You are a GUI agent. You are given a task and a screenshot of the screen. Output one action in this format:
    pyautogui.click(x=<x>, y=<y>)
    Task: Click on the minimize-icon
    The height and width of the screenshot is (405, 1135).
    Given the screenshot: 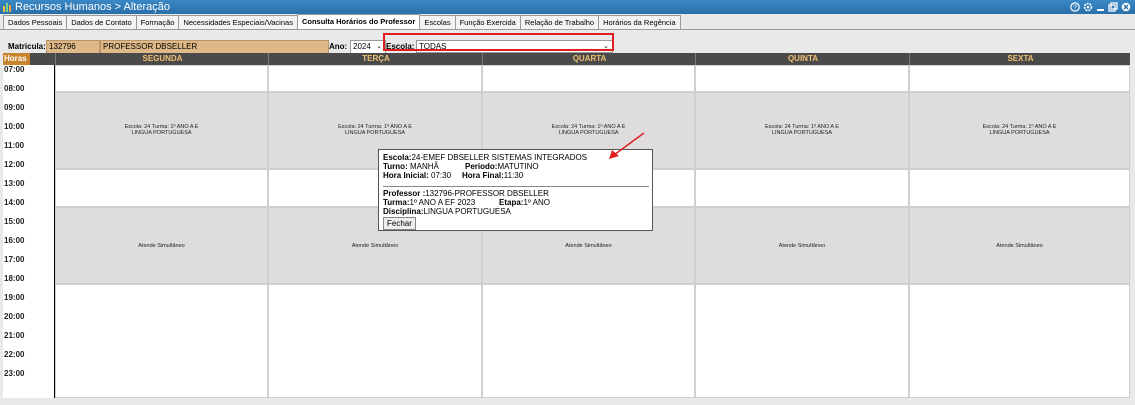 What is the action you would take?
    pyautogui.click(x=1100, y=7)
    